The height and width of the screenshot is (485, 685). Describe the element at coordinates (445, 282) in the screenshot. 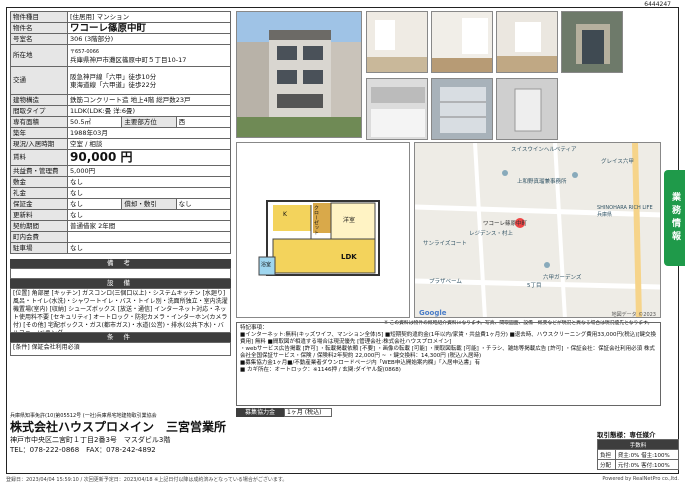

I see `map-label: プラザベーム` at that location.